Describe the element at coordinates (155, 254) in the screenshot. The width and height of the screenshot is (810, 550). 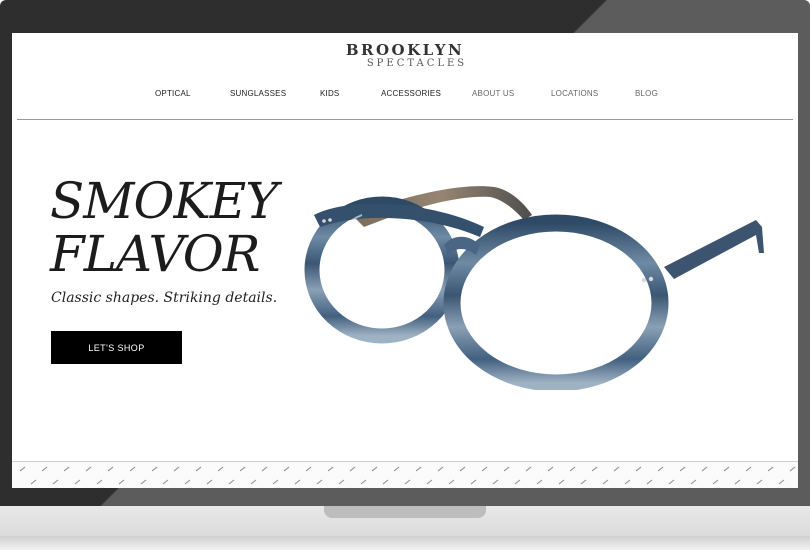
I see `hero-title-line2: FLAVOR` at that location.